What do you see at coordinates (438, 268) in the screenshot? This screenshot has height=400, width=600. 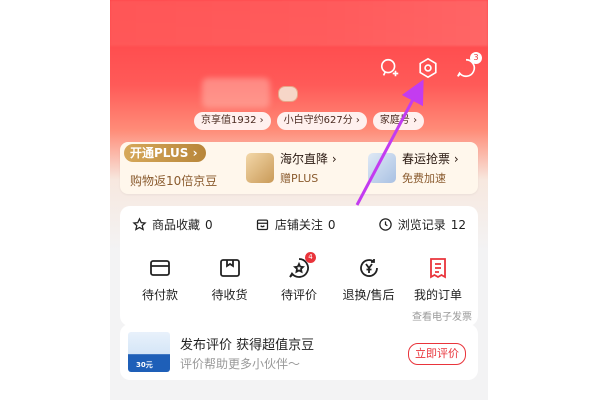 I see `order-list-icon` at bounding box center [438, 268].